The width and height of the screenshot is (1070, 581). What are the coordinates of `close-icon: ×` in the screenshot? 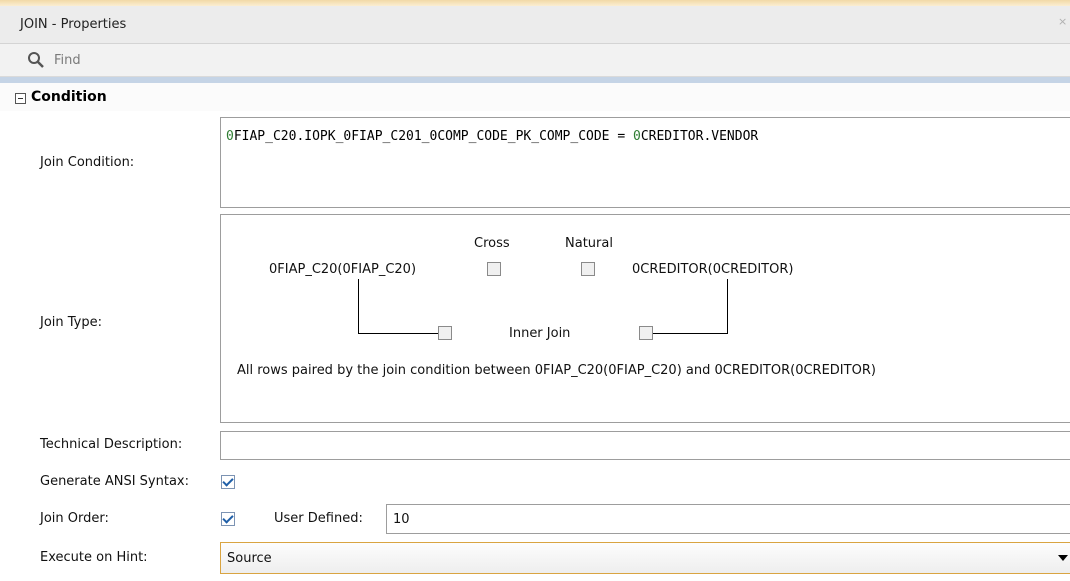 It's located at (1062, 21).